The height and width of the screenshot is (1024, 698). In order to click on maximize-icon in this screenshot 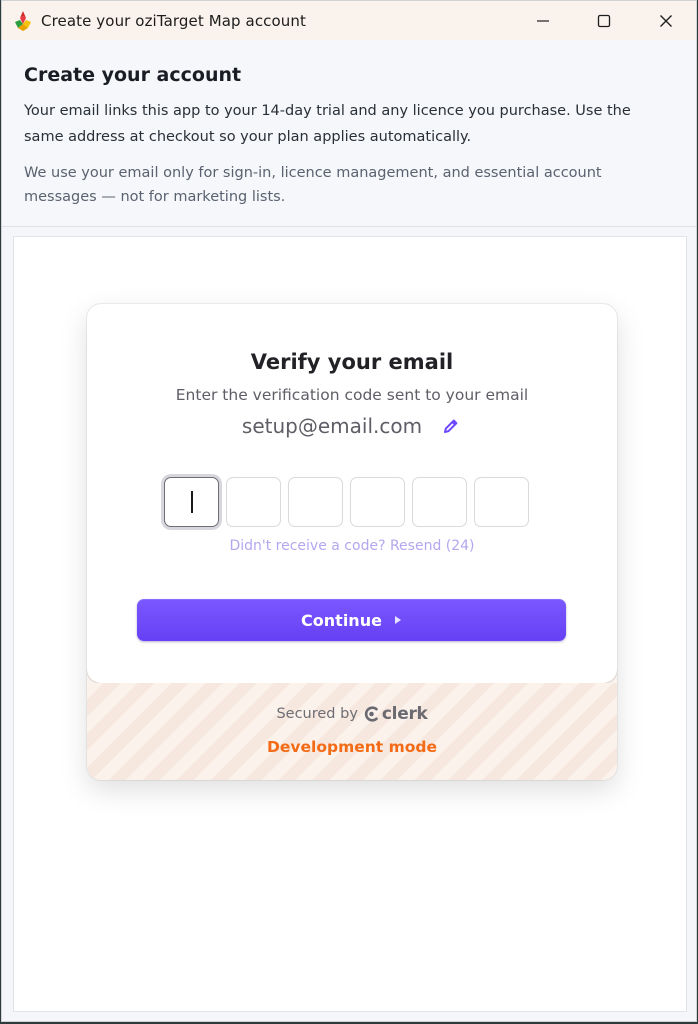, I will do `click(604, 20)`.